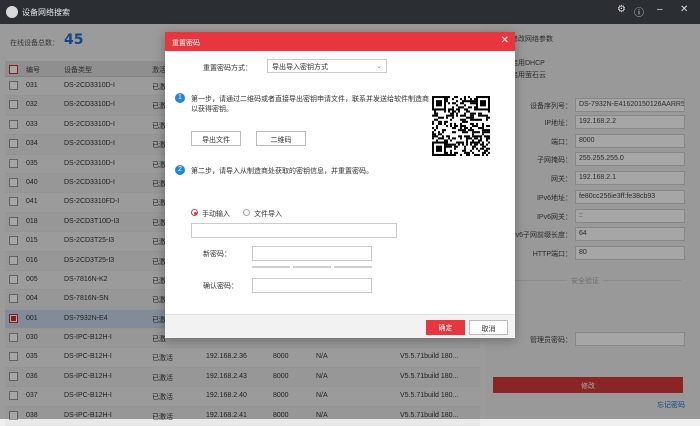 This screenshot has height=426, width=700. What do you see at coordinates (621, 9) in the screenshot?
I see `settings-icon: ⚙` at bounding box center [621, 9].